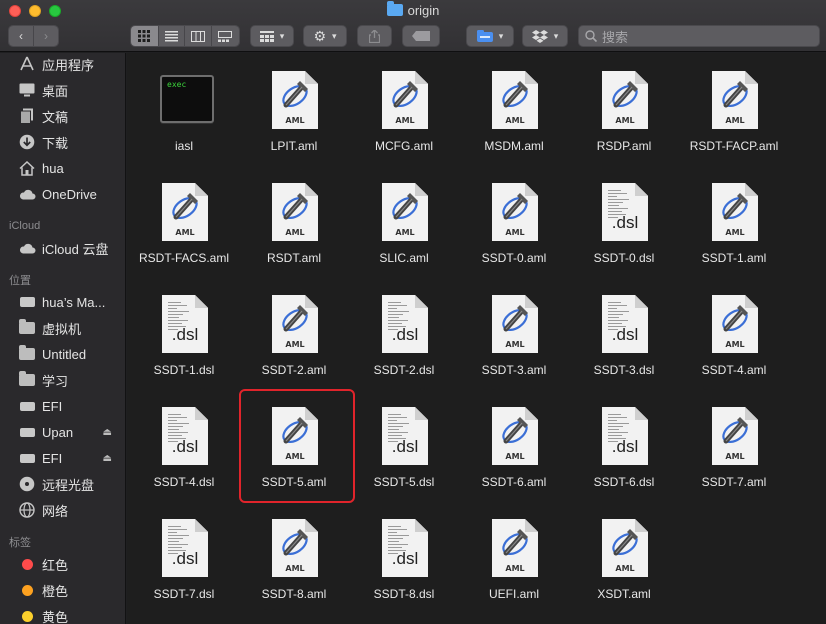 The image size is (826, 624). Describe the element at coordinates (413, 9) in the screenshot. I see `window-title: origin` at that location.